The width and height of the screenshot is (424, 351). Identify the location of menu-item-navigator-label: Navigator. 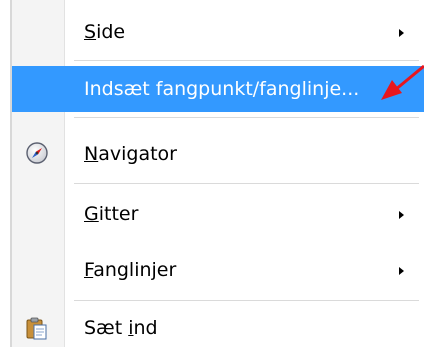
(130, 154).